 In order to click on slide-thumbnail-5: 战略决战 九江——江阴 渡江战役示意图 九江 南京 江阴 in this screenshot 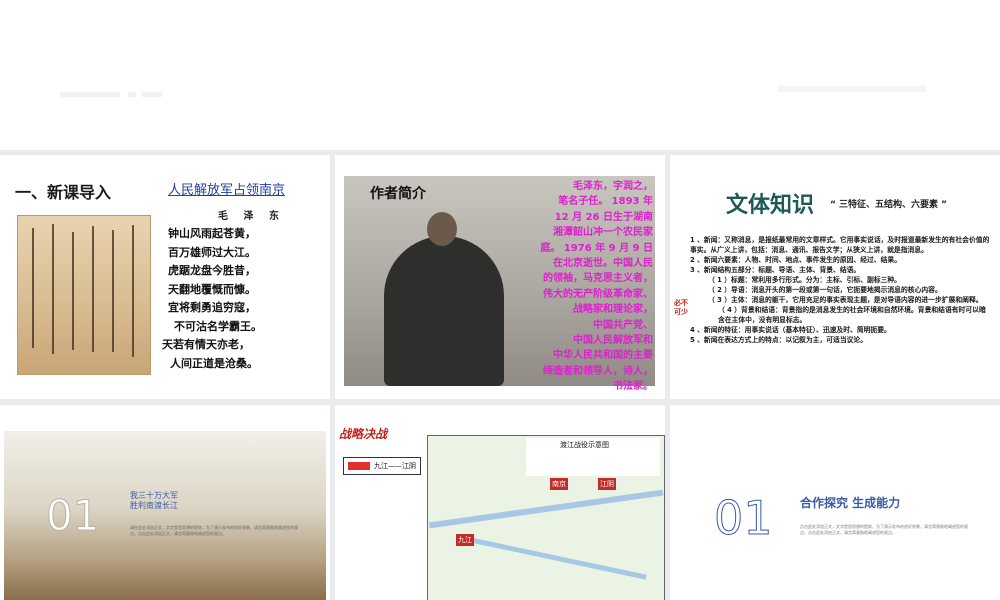, I will do `click(500, 502)`.